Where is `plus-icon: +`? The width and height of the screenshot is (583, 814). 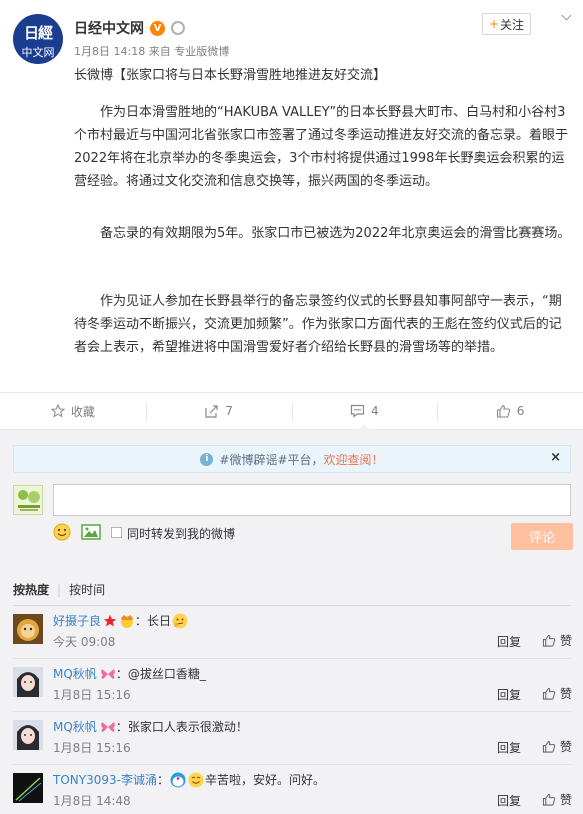
plus-icon: + is located at coordinates (494, 24).